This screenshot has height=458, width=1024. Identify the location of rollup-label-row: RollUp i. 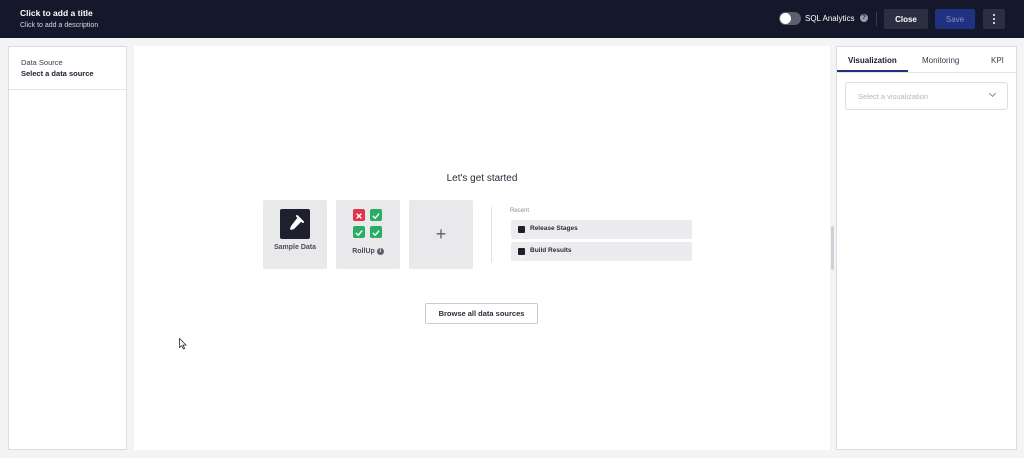
(368, 251).